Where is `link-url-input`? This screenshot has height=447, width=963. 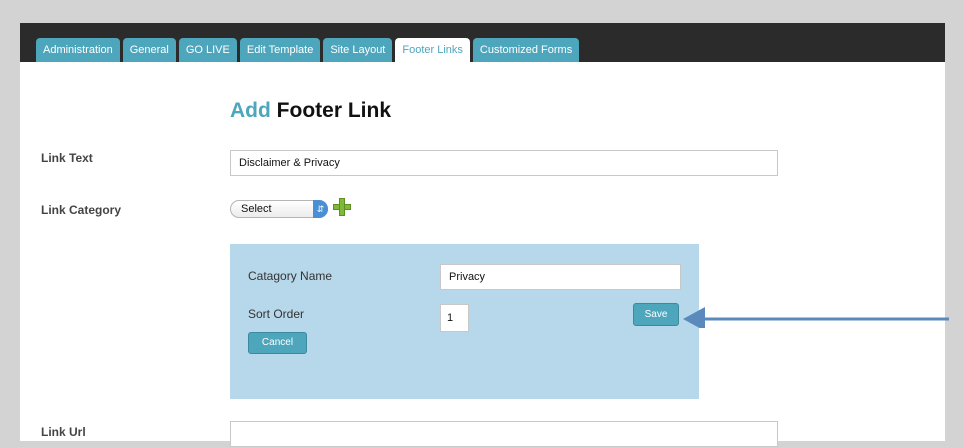
link-url-input is located at coordinates (504, 434).